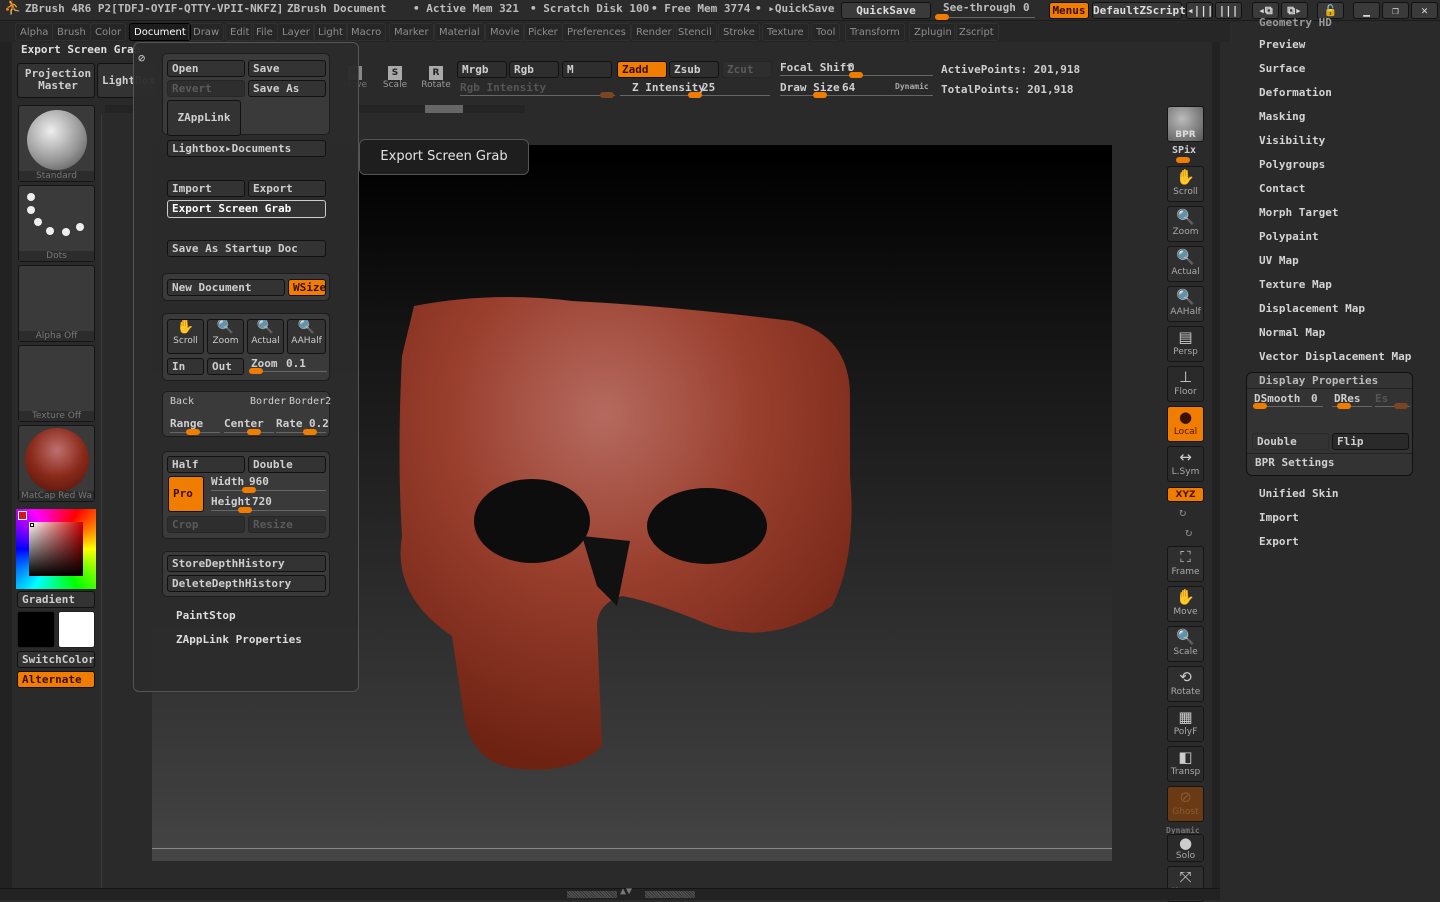 This screenshot has height=902, width=1440. Describe the element at coordinates (1295, 22) in the screenshot. I see `geometry-hd-subpalette: Geometry HD` at that location.